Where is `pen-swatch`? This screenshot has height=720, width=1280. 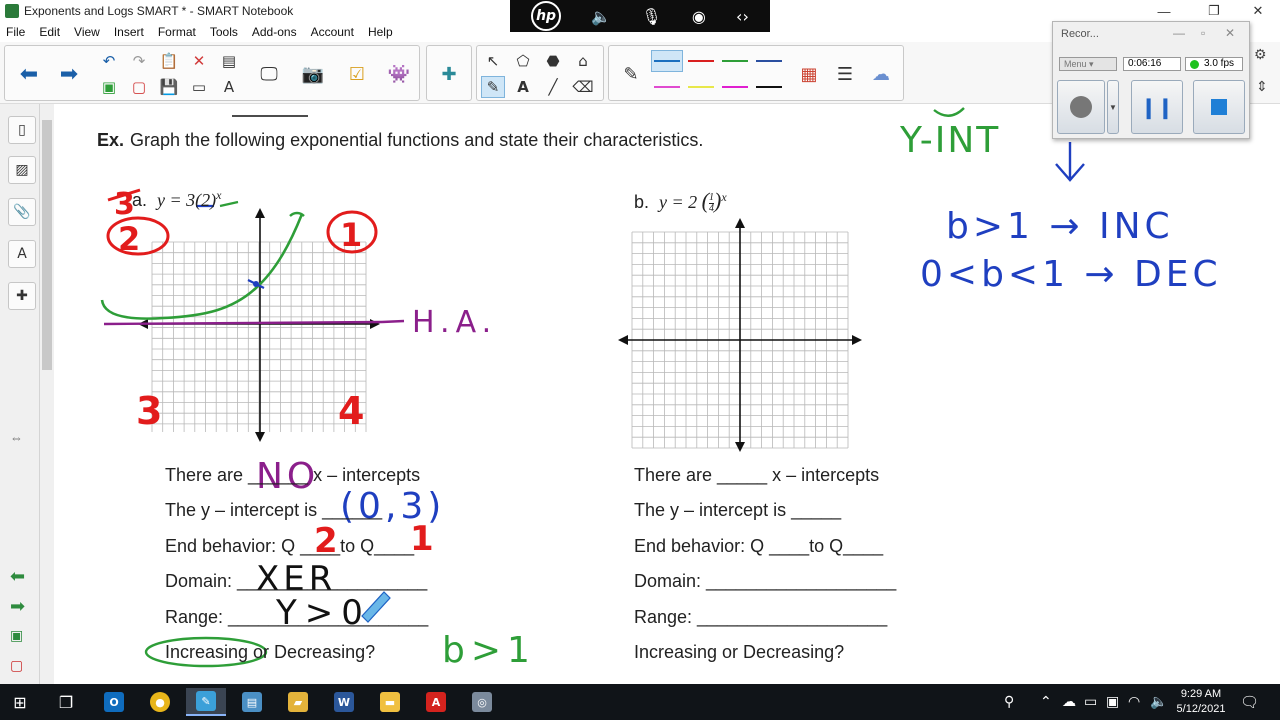 pen-swatch is located at coordinates (667, 87).